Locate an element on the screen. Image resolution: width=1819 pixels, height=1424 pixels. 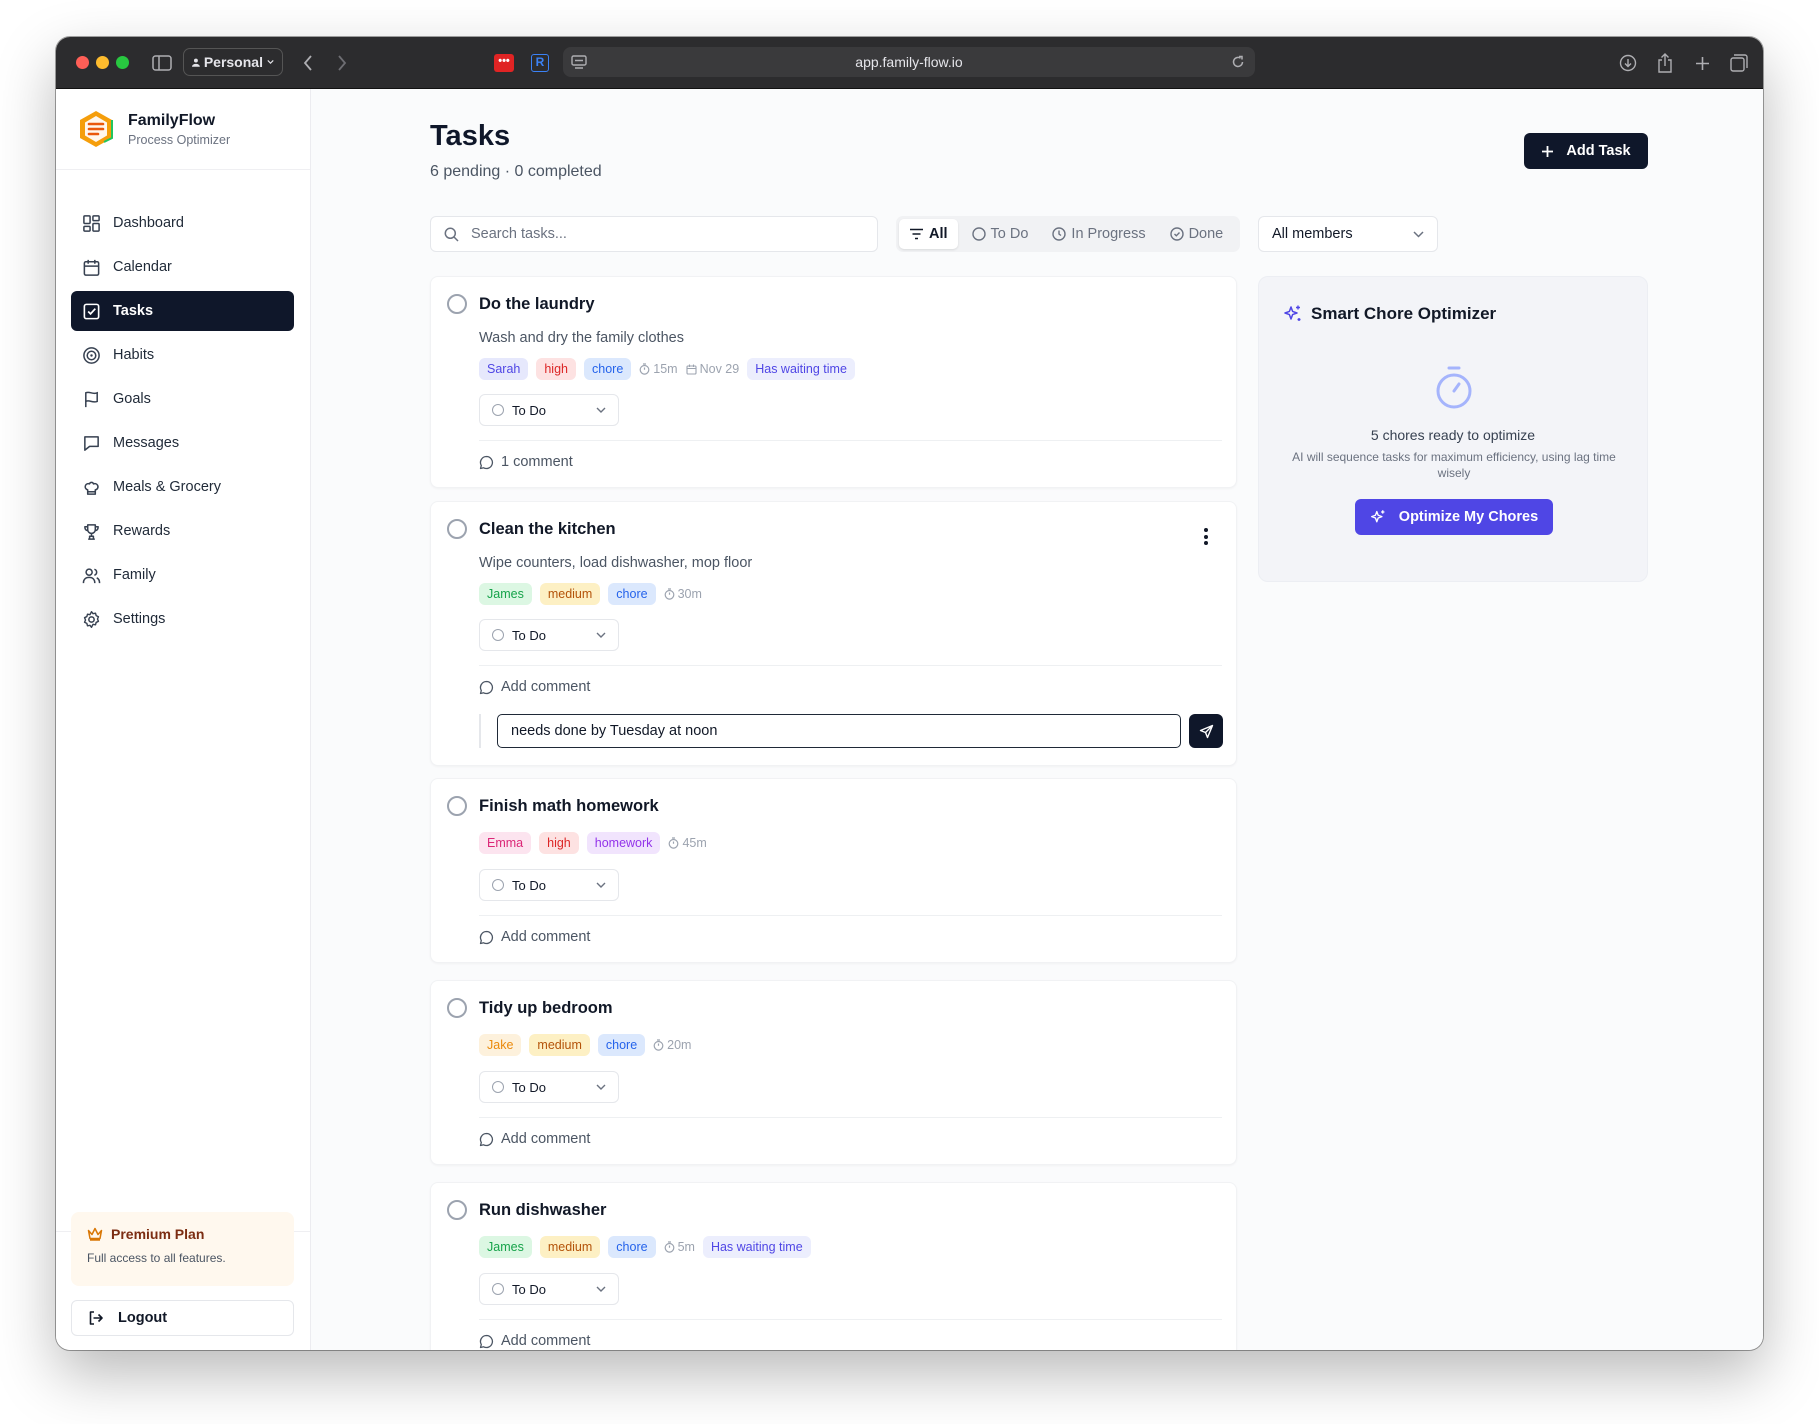
task-title: Finish math homework is located at coordinates (569, 806).